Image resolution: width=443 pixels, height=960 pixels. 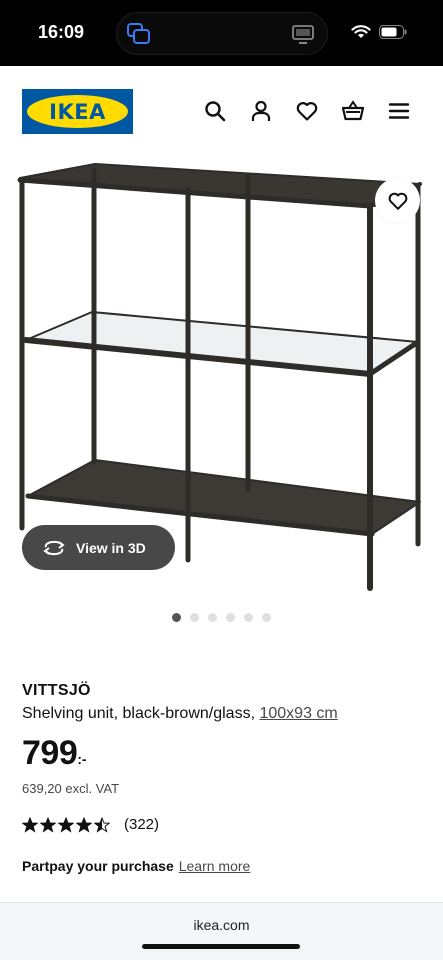 I want to click on browser-address-bar: ikea.com, so click(x=221, y=931).